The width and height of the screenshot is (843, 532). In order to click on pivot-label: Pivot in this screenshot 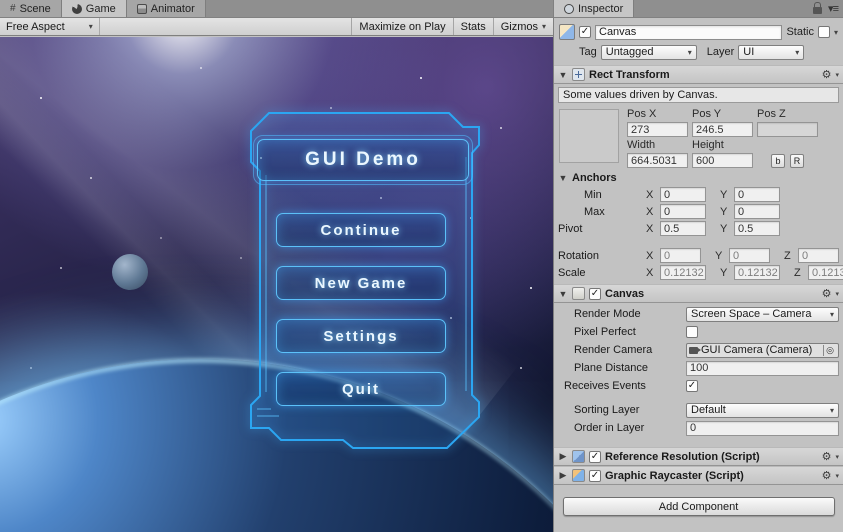, I will do `click(570, 228)`.